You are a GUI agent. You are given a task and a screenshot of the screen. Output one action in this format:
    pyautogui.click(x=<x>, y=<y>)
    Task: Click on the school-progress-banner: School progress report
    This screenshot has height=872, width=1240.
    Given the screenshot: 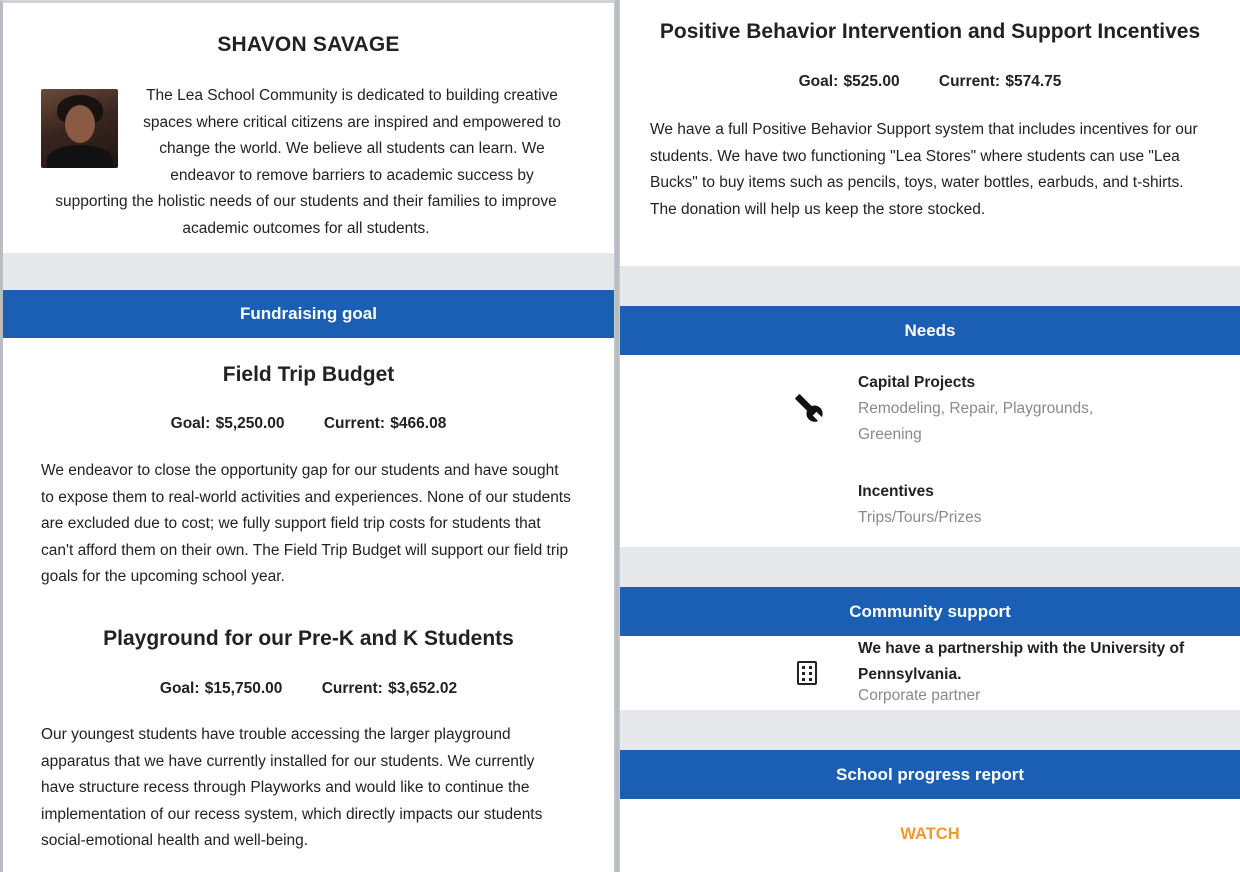 What is the action you would take?
    pyautogui.click(x=930, y=774)
    